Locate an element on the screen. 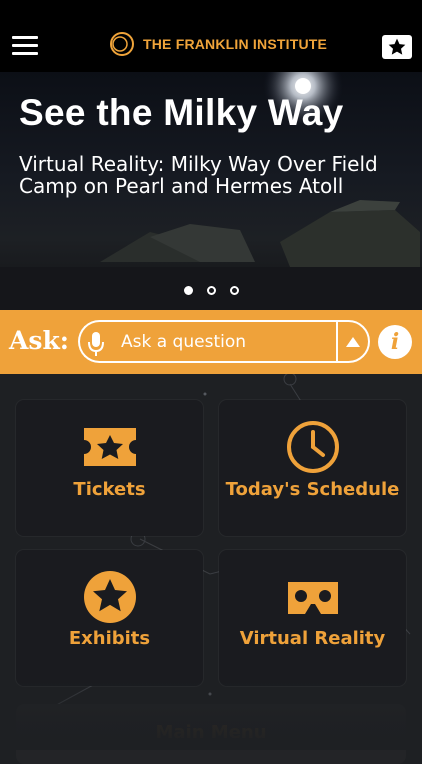  logo-mark-icon is located at coordinates (122, 44).